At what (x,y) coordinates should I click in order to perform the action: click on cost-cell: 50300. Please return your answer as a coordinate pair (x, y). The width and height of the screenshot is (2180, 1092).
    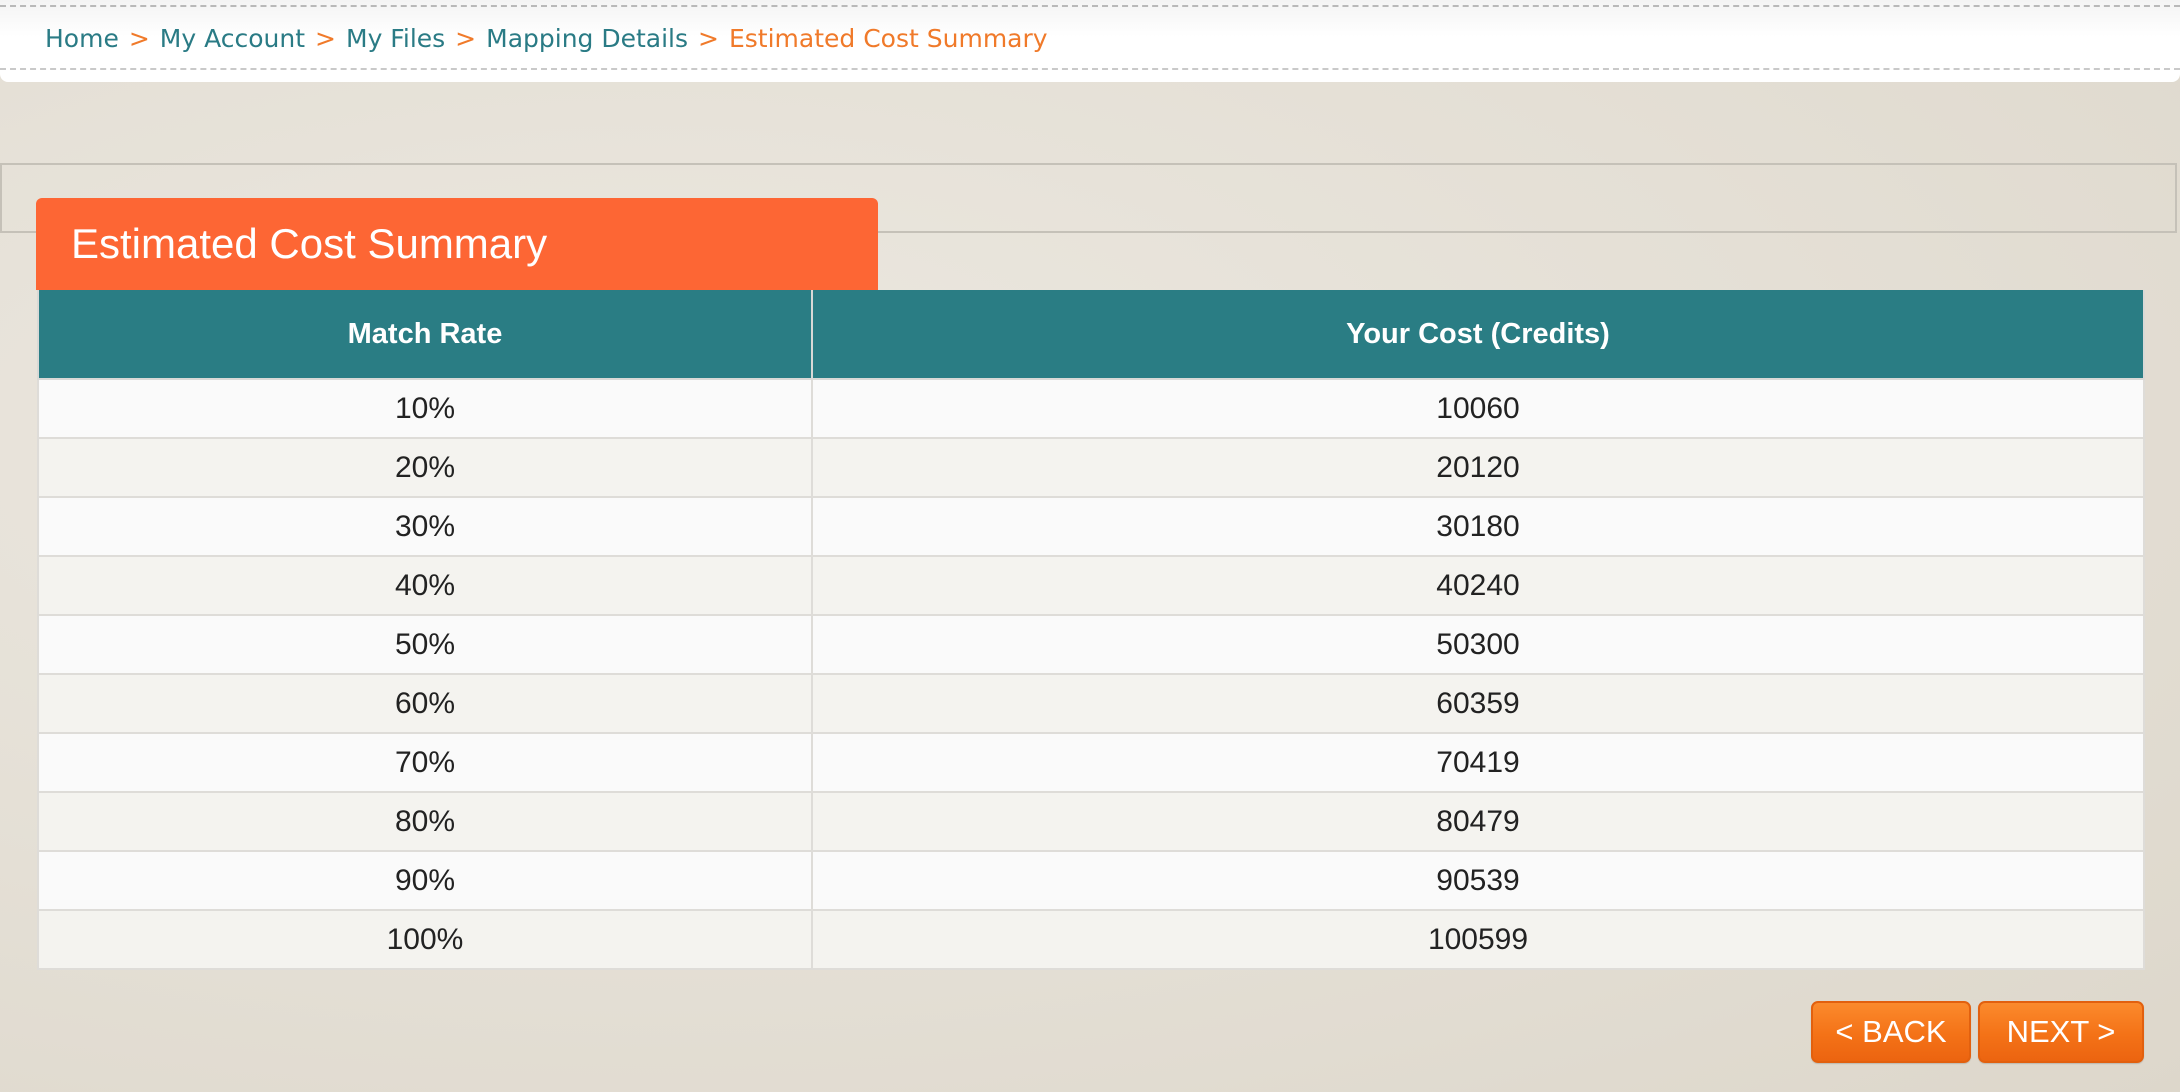
    Looking at the image, I should click on (1478, 644).